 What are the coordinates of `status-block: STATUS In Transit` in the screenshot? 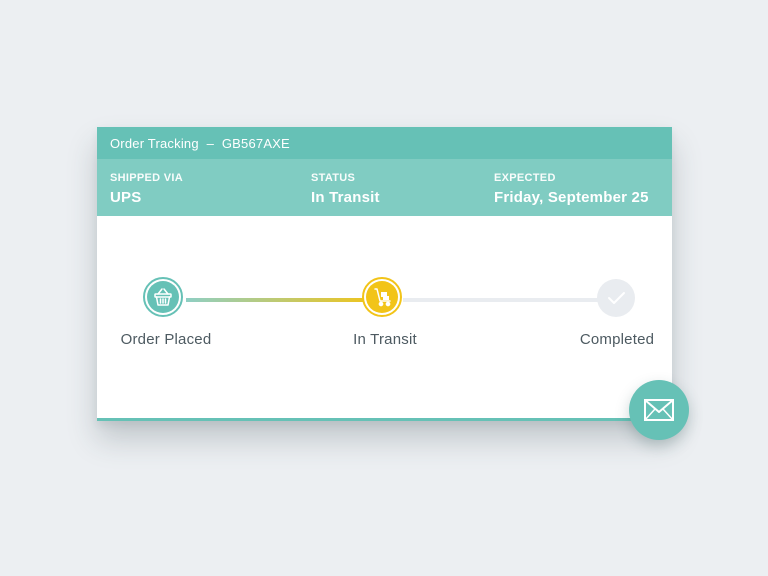 It's located at (345, 189).